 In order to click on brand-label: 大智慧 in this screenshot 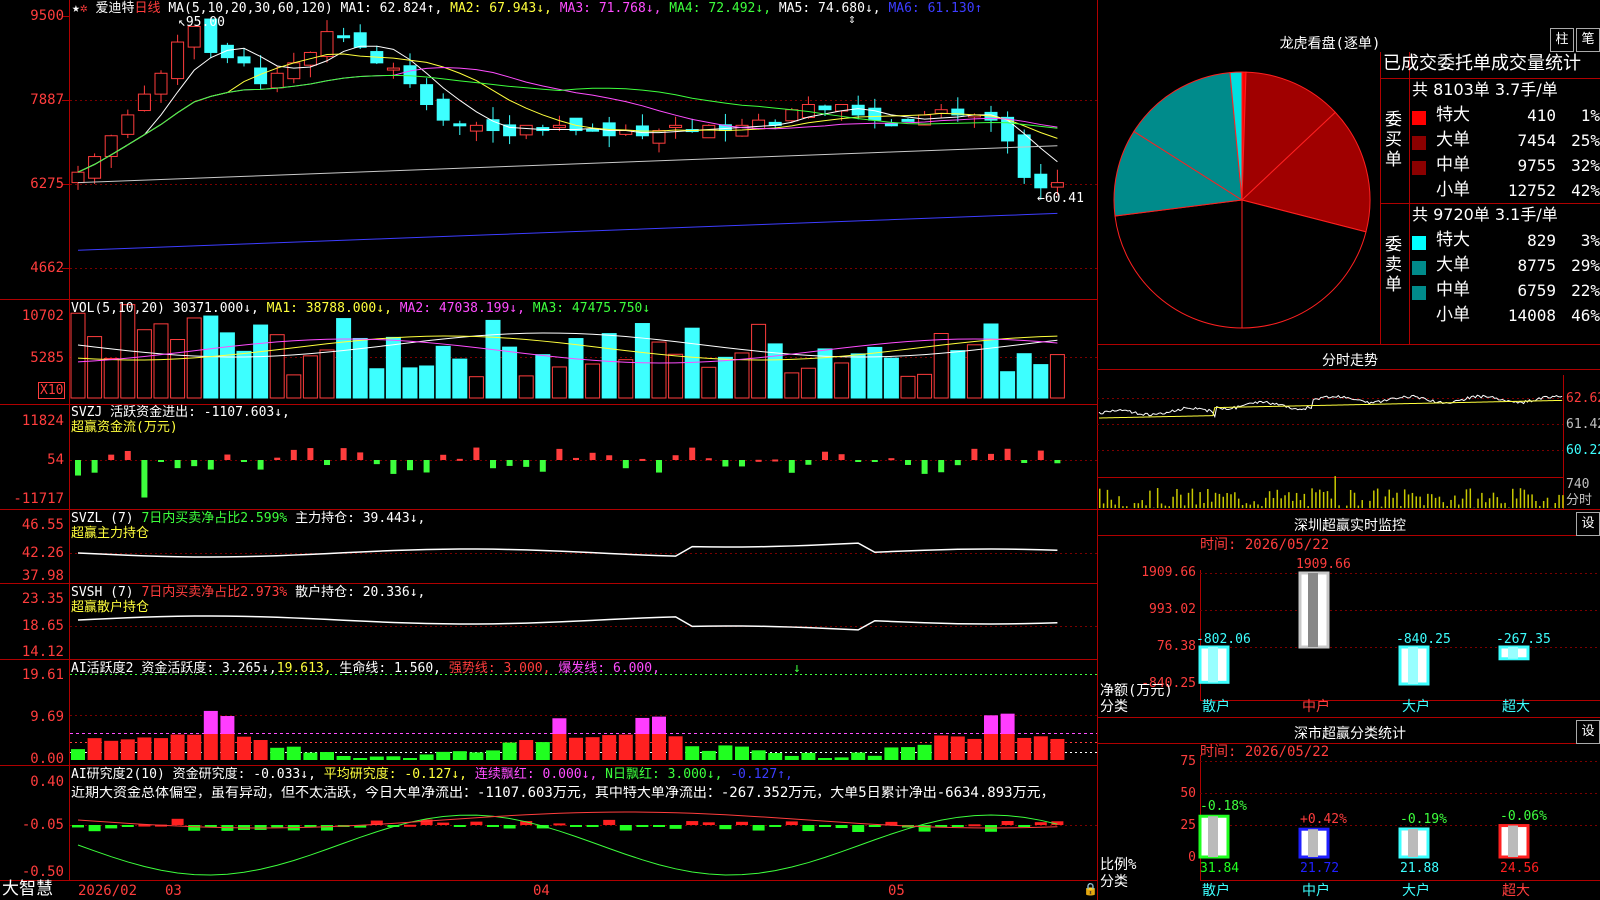, I will do `click(27, 889)`.